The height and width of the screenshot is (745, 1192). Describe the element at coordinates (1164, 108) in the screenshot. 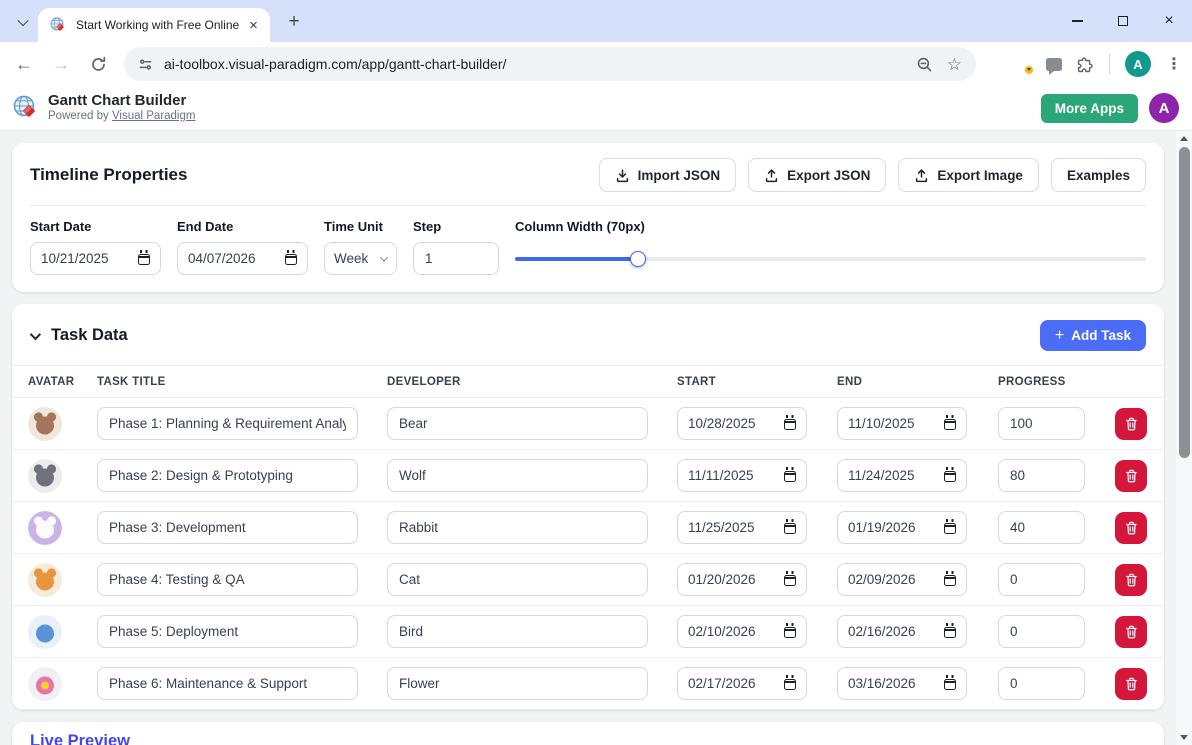

I see `user-avatar: A` at that location.